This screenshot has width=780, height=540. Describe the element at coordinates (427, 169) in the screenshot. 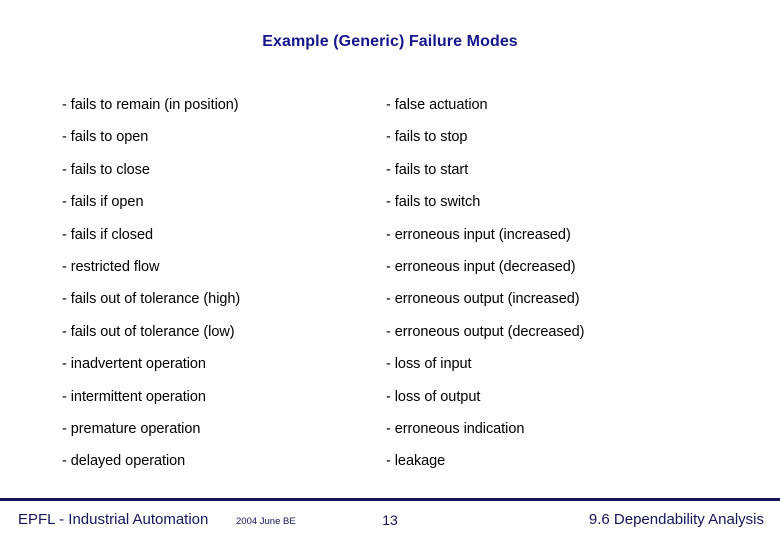

I see `list-item: - fails to start` at that location.